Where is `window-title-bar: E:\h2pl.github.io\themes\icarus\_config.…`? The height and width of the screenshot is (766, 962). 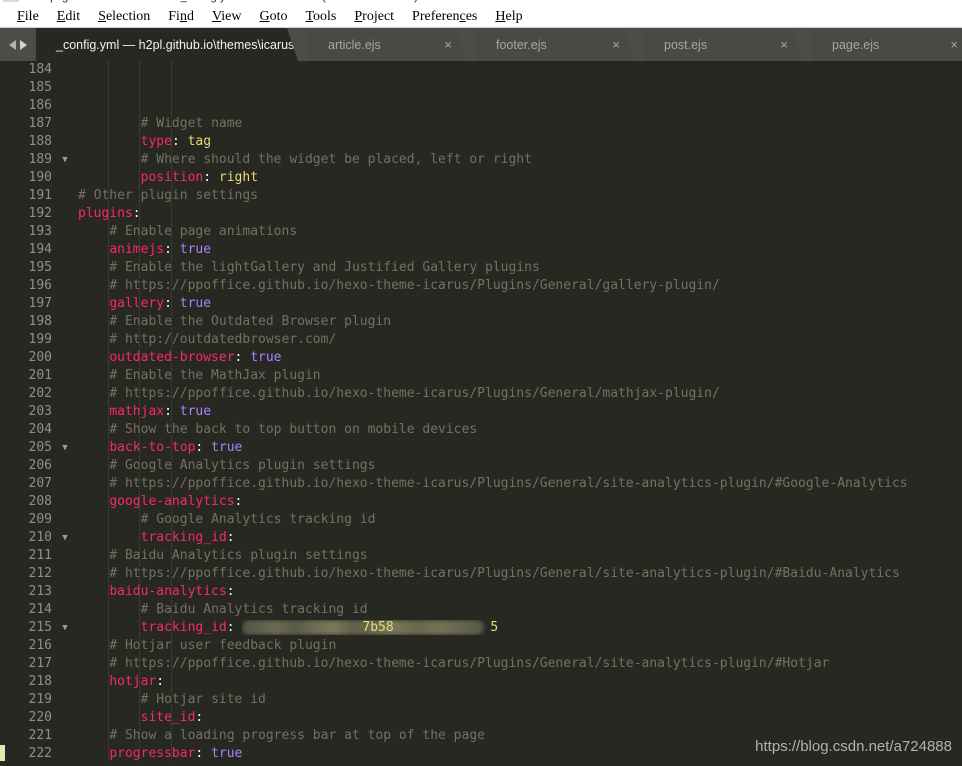 window-title-bar: E:\h2pl.github.io\themes\icarus\_config.… is located at coordinates (481, 3).